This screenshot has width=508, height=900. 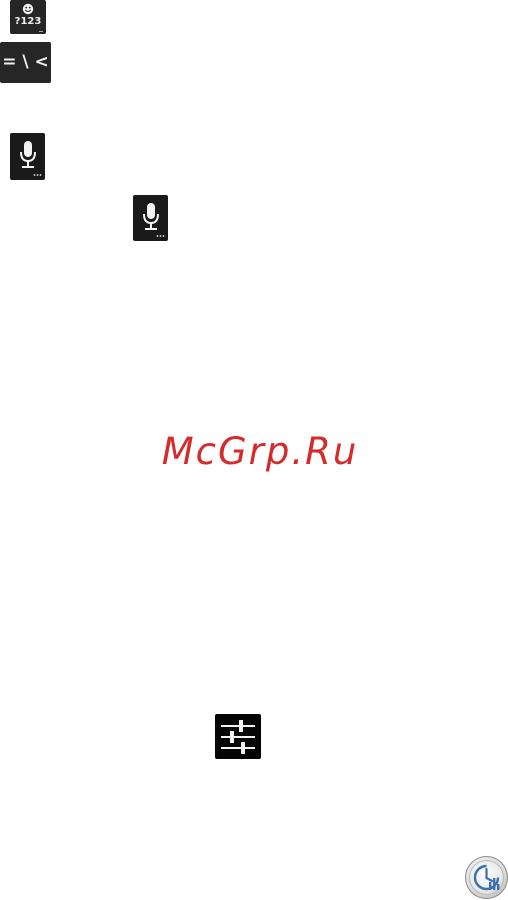 I want to click on special-chars-key: = \ <, so click(x=25, y=62).